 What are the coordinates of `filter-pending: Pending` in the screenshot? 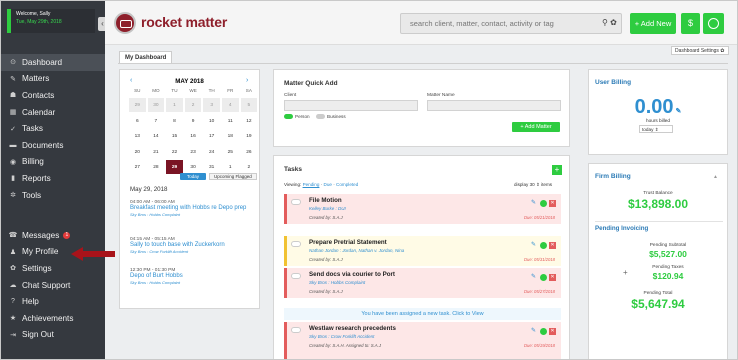 It's located at (311, 184).